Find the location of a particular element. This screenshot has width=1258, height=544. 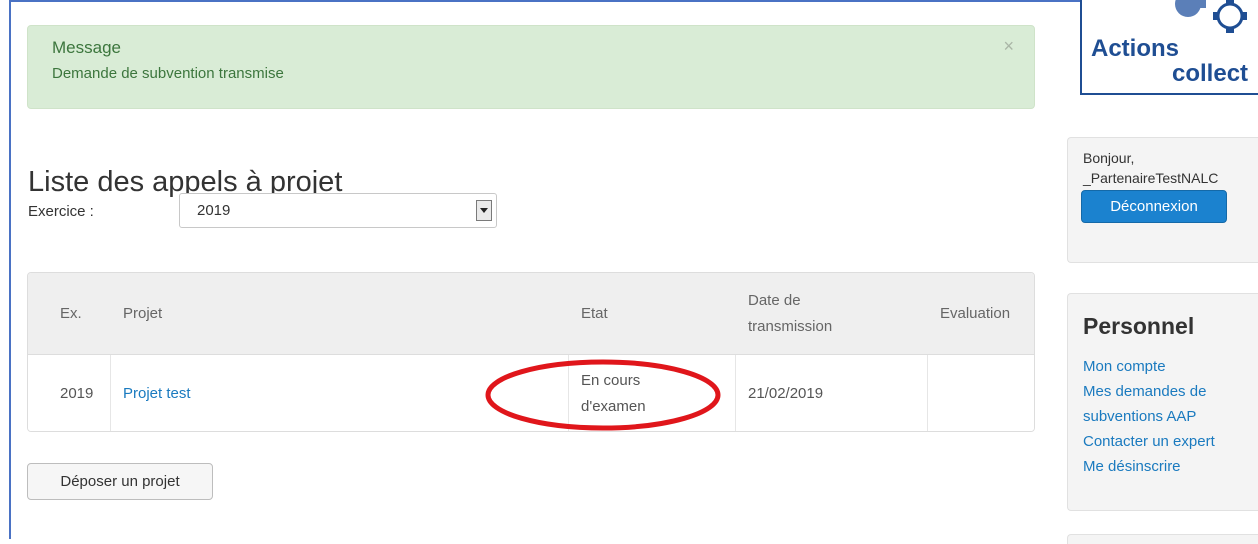

header-ex: Ex. is located at coordinates (71, 313).